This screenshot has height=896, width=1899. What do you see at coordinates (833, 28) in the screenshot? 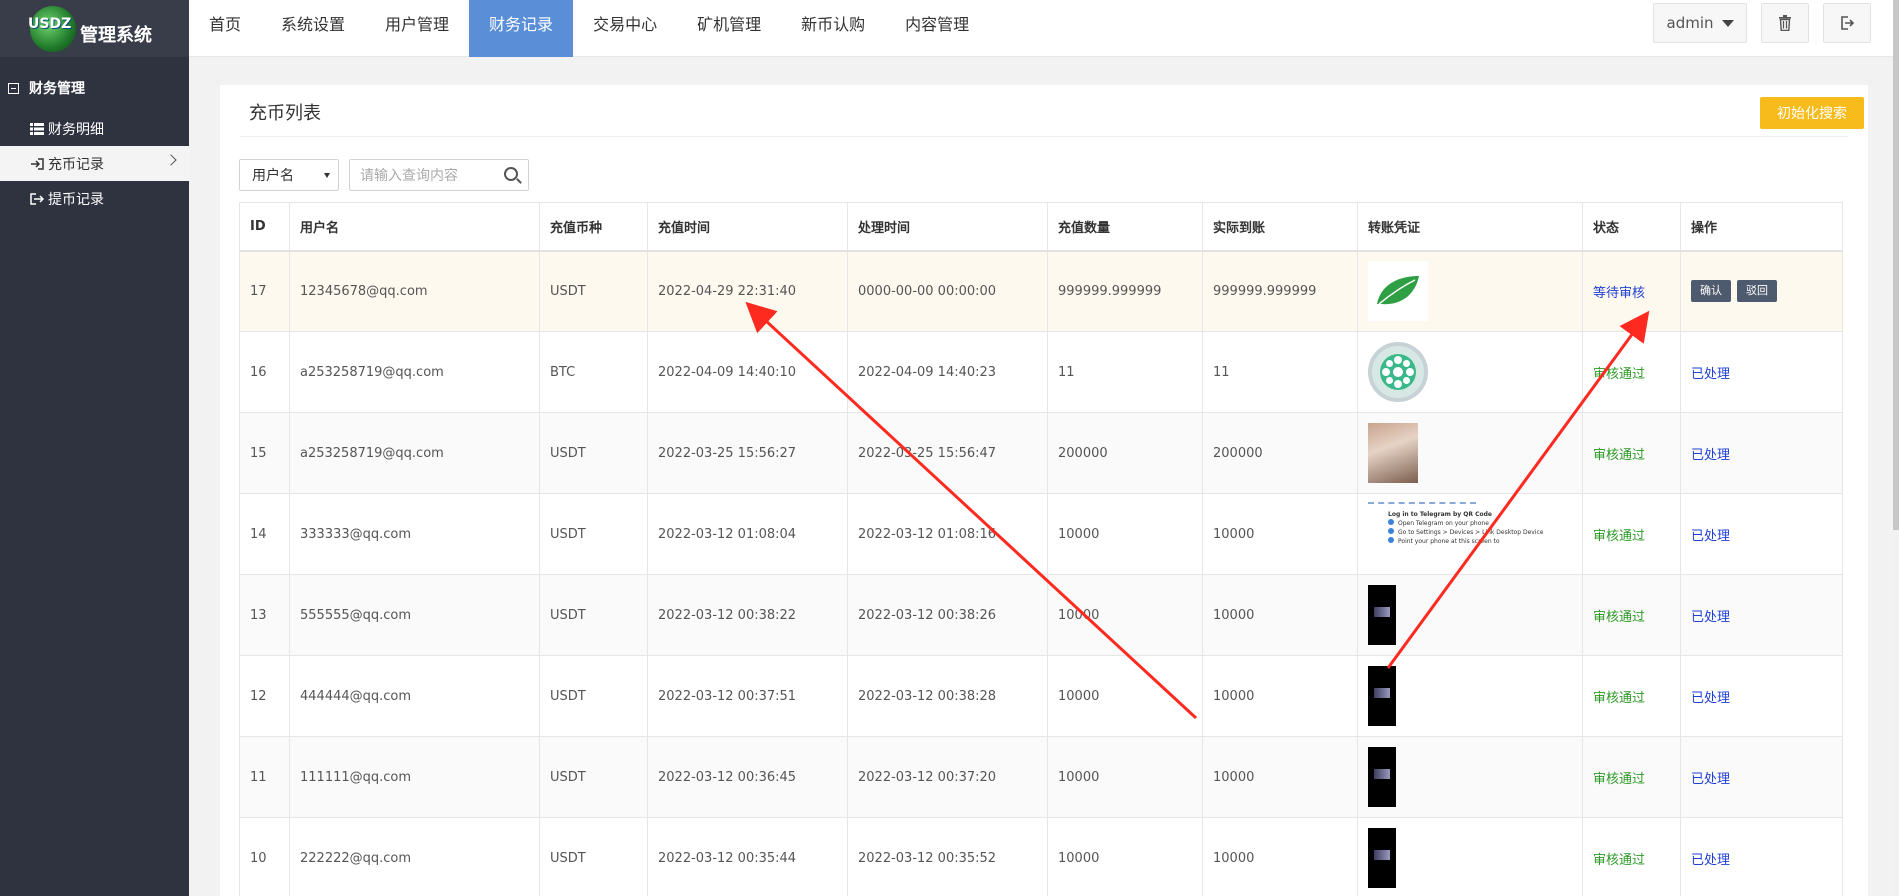
I see `nav-new-coin-subscription: 新币认购` at bounding box center [833, 28].